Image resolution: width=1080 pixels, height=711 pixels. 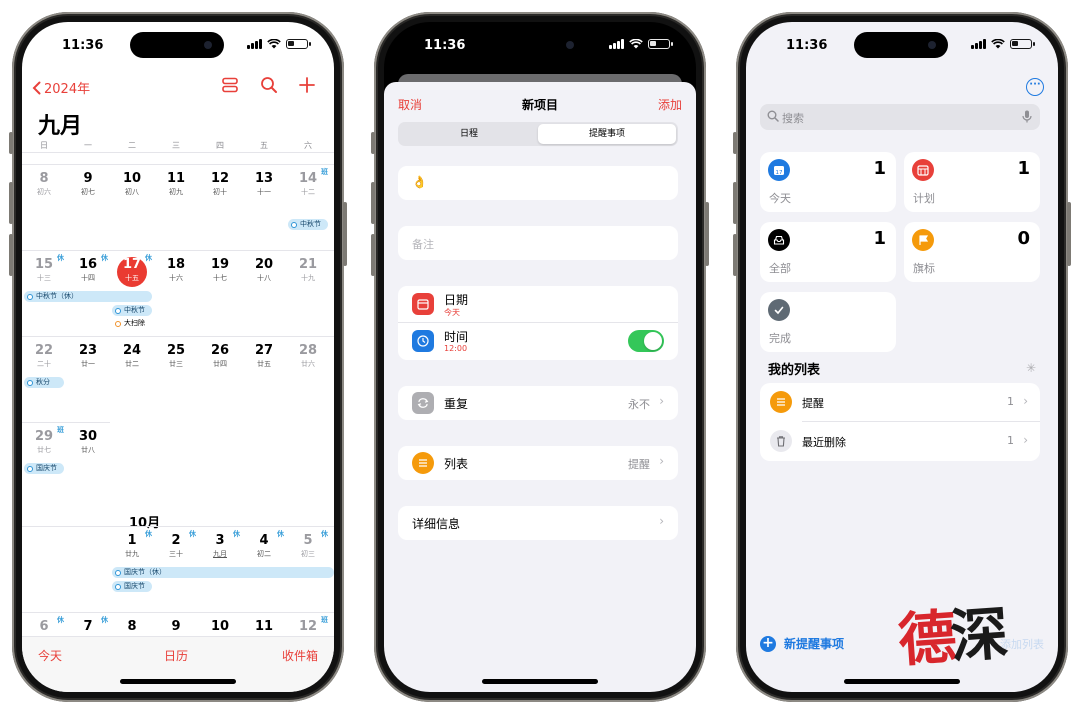 I want to click on day-cell: 班 29 廿七, so click(x=44, y=439).